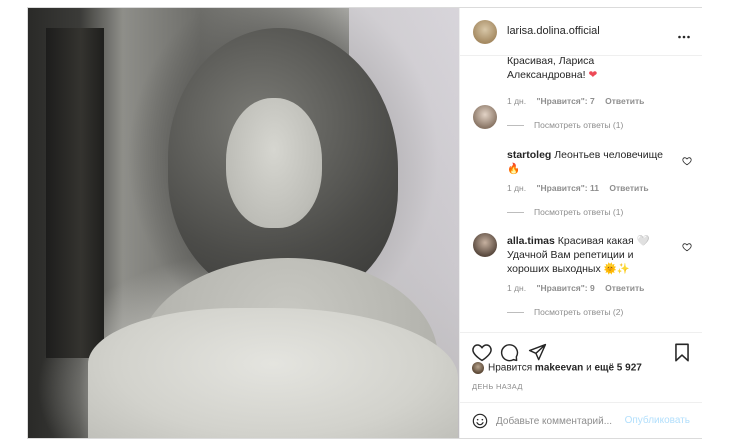 This screenshot has width=730, height=448. I want to click on liker-username: makeevan, so click(559, 368).